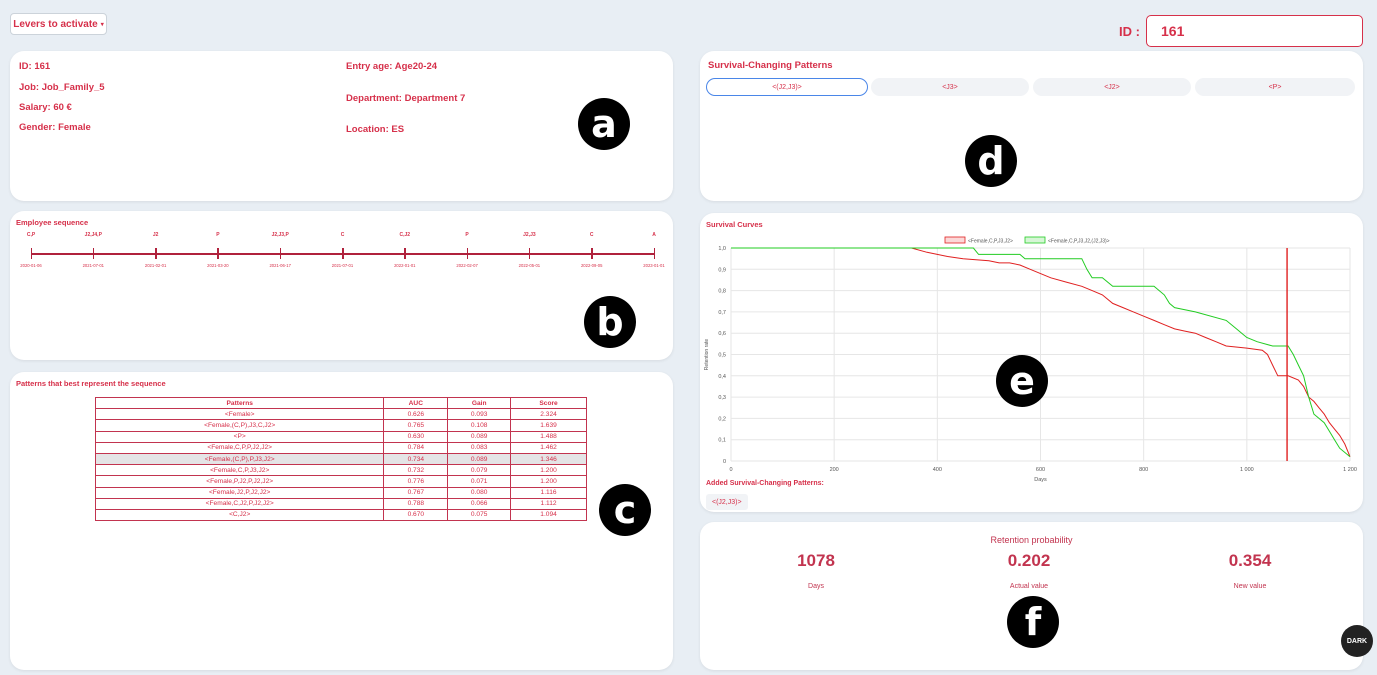  What do you see at coordinates (340, 470) in the screenshot?
I see `table-row: <Female,C,P,J3,J2> 0.732 0.079 1.200` at bounding box center [340, 470].